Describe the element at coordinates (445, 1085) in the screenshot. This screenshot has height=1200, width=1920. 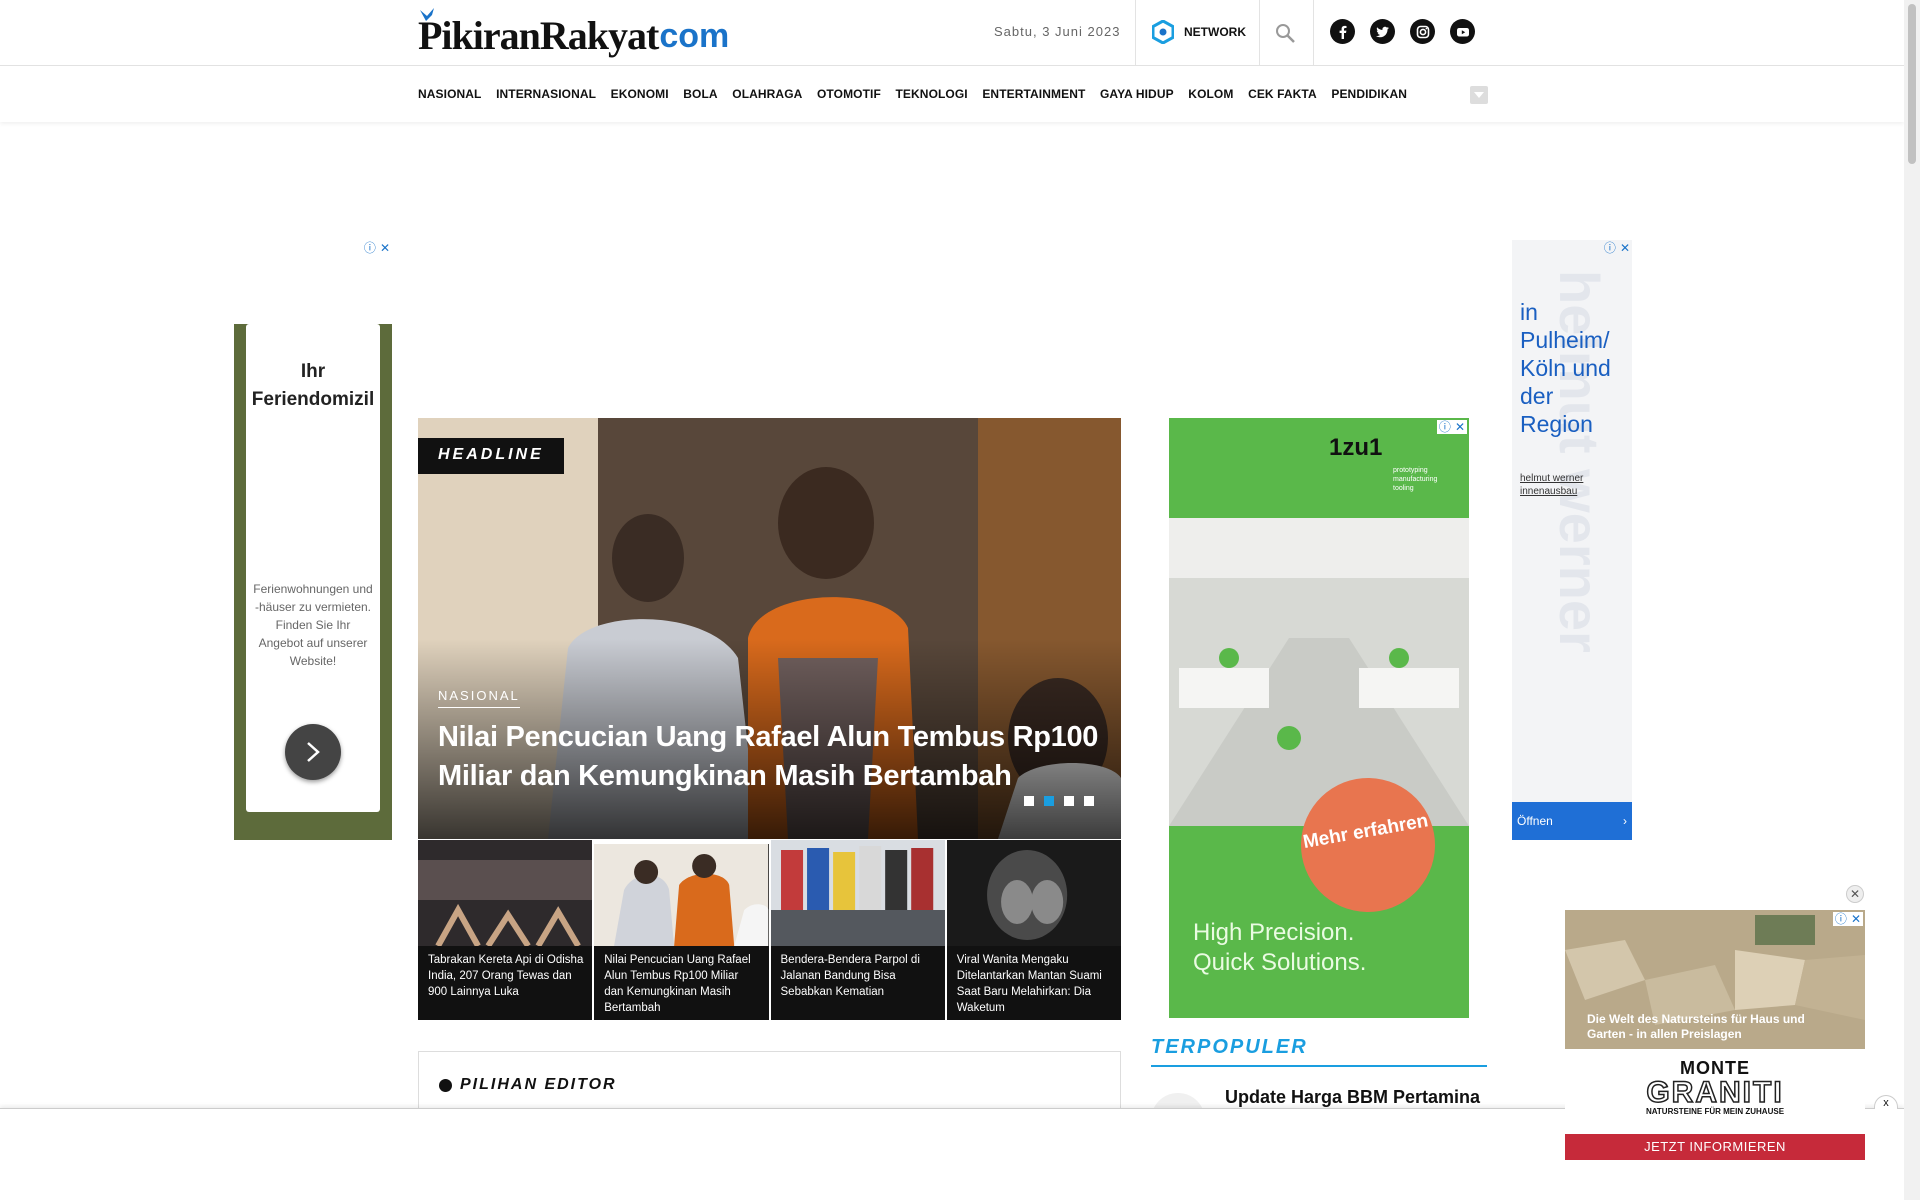
I see `bullet-icon` at that location.